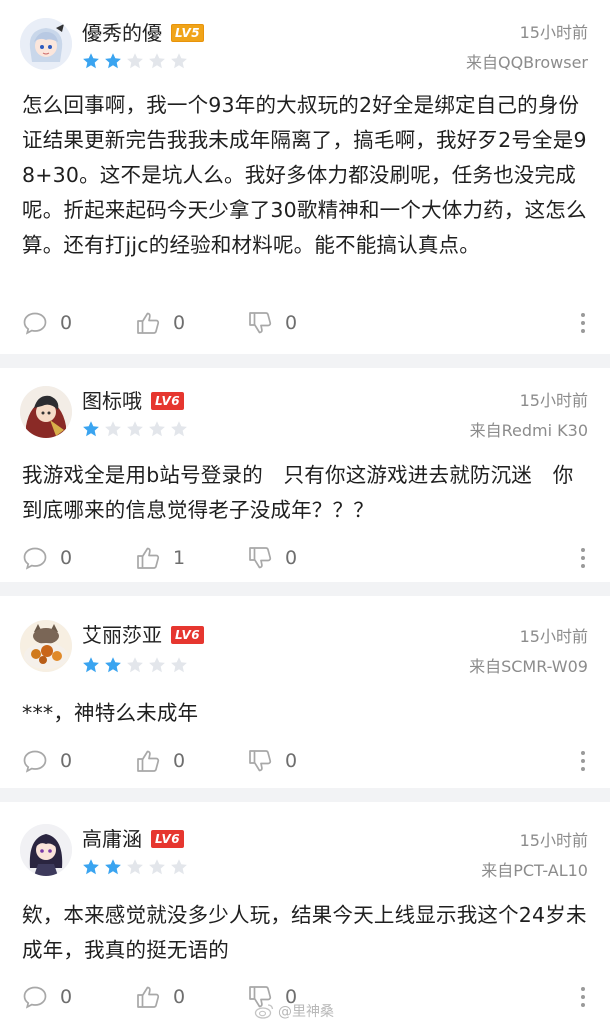  What do you see at coordinates (304, 932) in the screenshot?
I see `comment-text: 欸，本来感觉就没多少人玩，结果今天上线显示我这个24岁未成年，我真的挺无语的` at bounding box center [304, 932].